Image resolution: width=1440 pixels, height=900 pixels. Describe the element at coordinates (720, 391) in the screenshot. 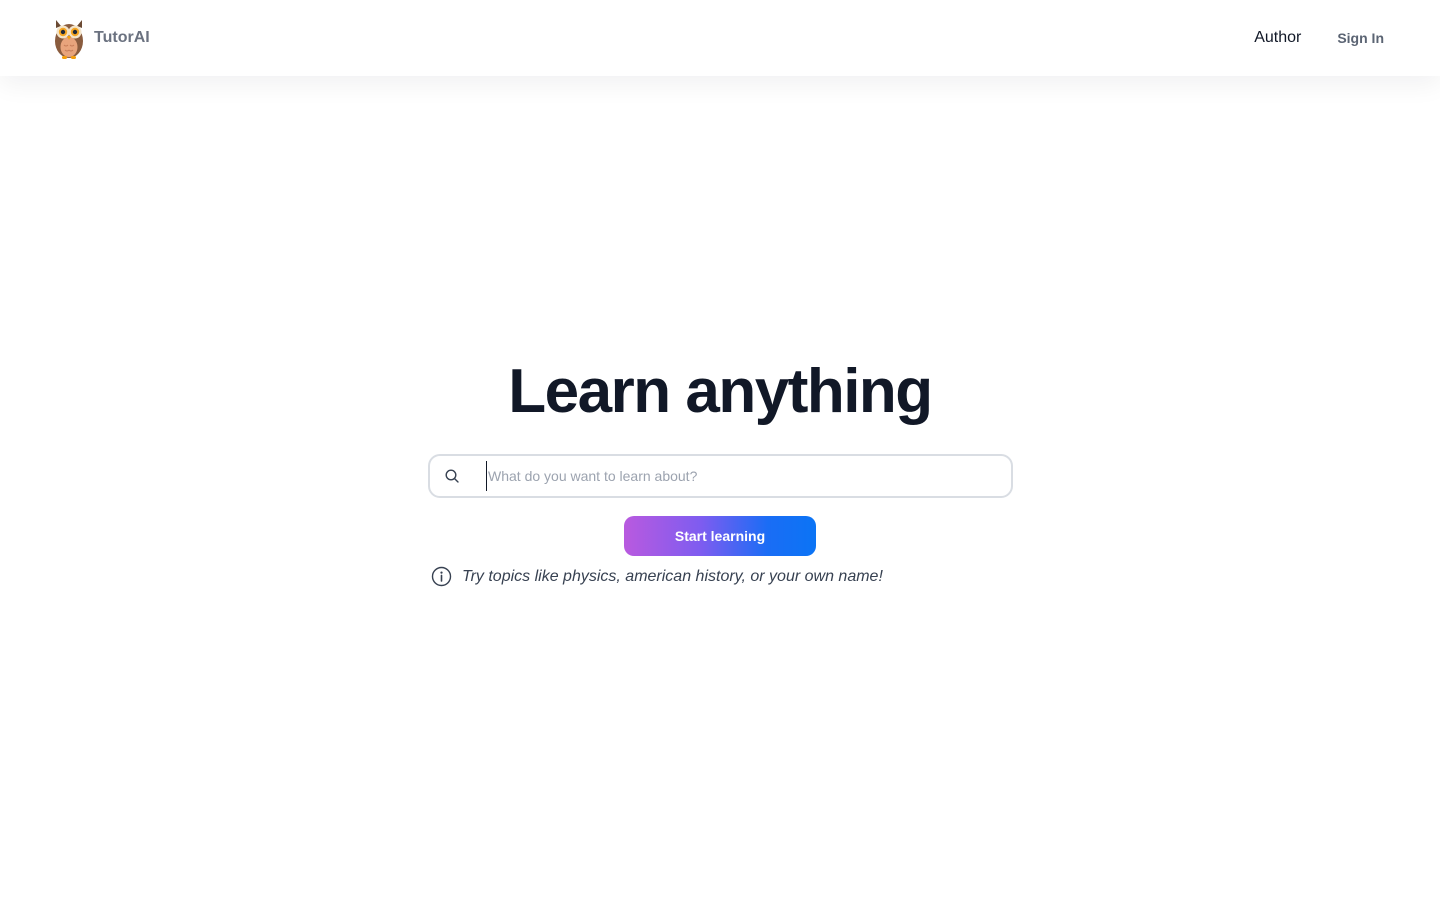

I see `page-title: Learn anything` at that location.